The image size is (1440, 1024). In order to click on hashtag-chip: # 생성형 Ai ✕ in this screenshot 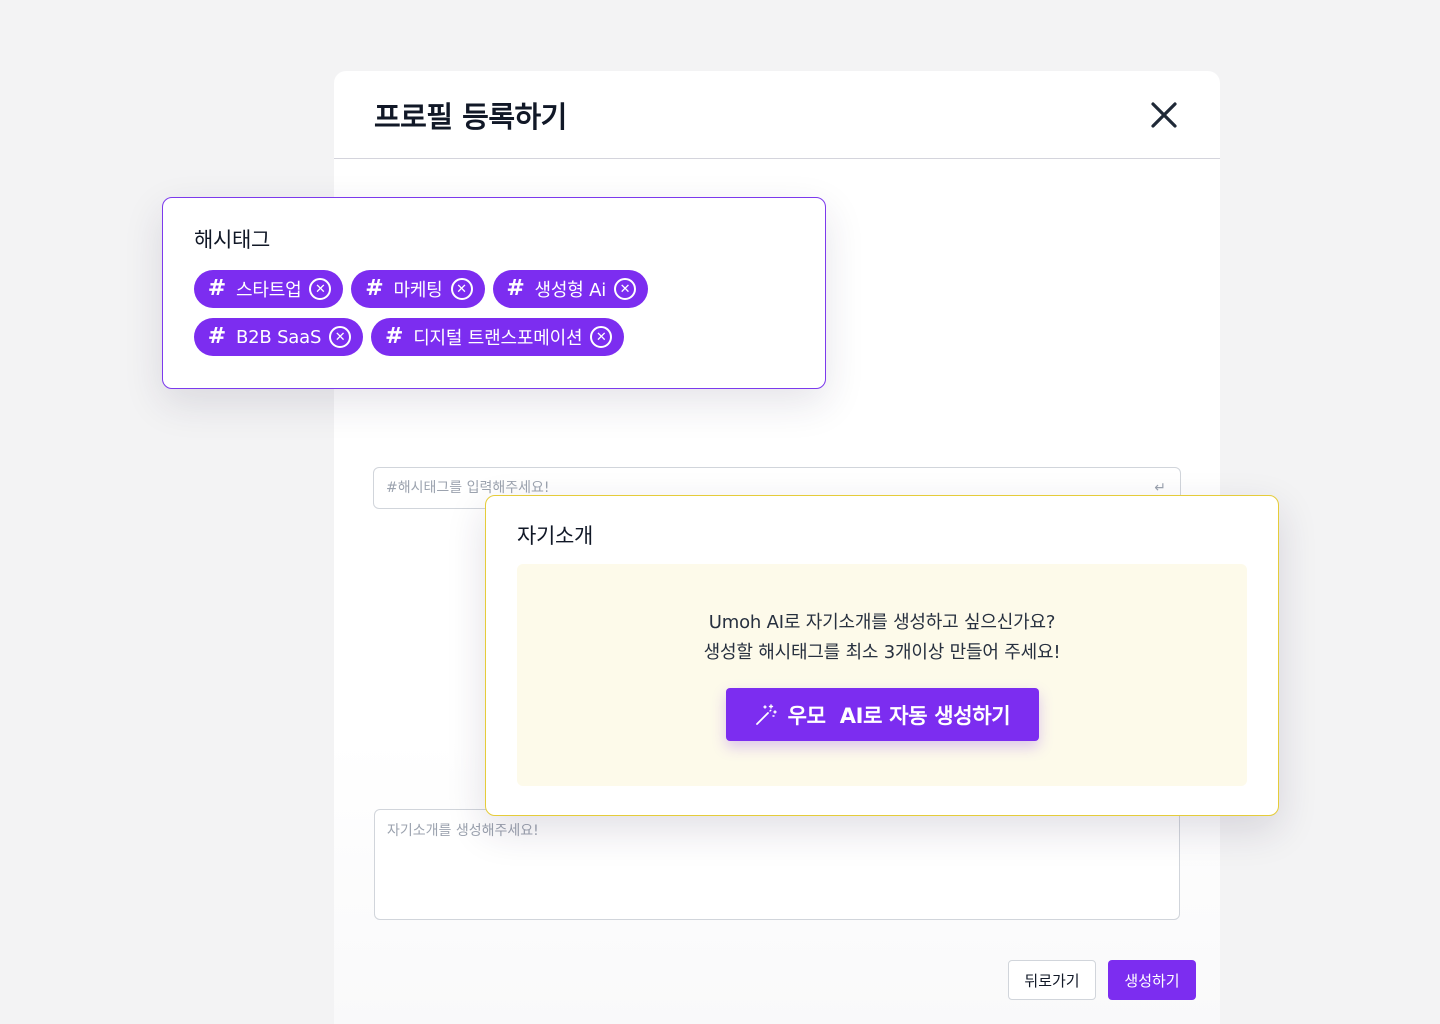, I will do `click(570, 289)`.